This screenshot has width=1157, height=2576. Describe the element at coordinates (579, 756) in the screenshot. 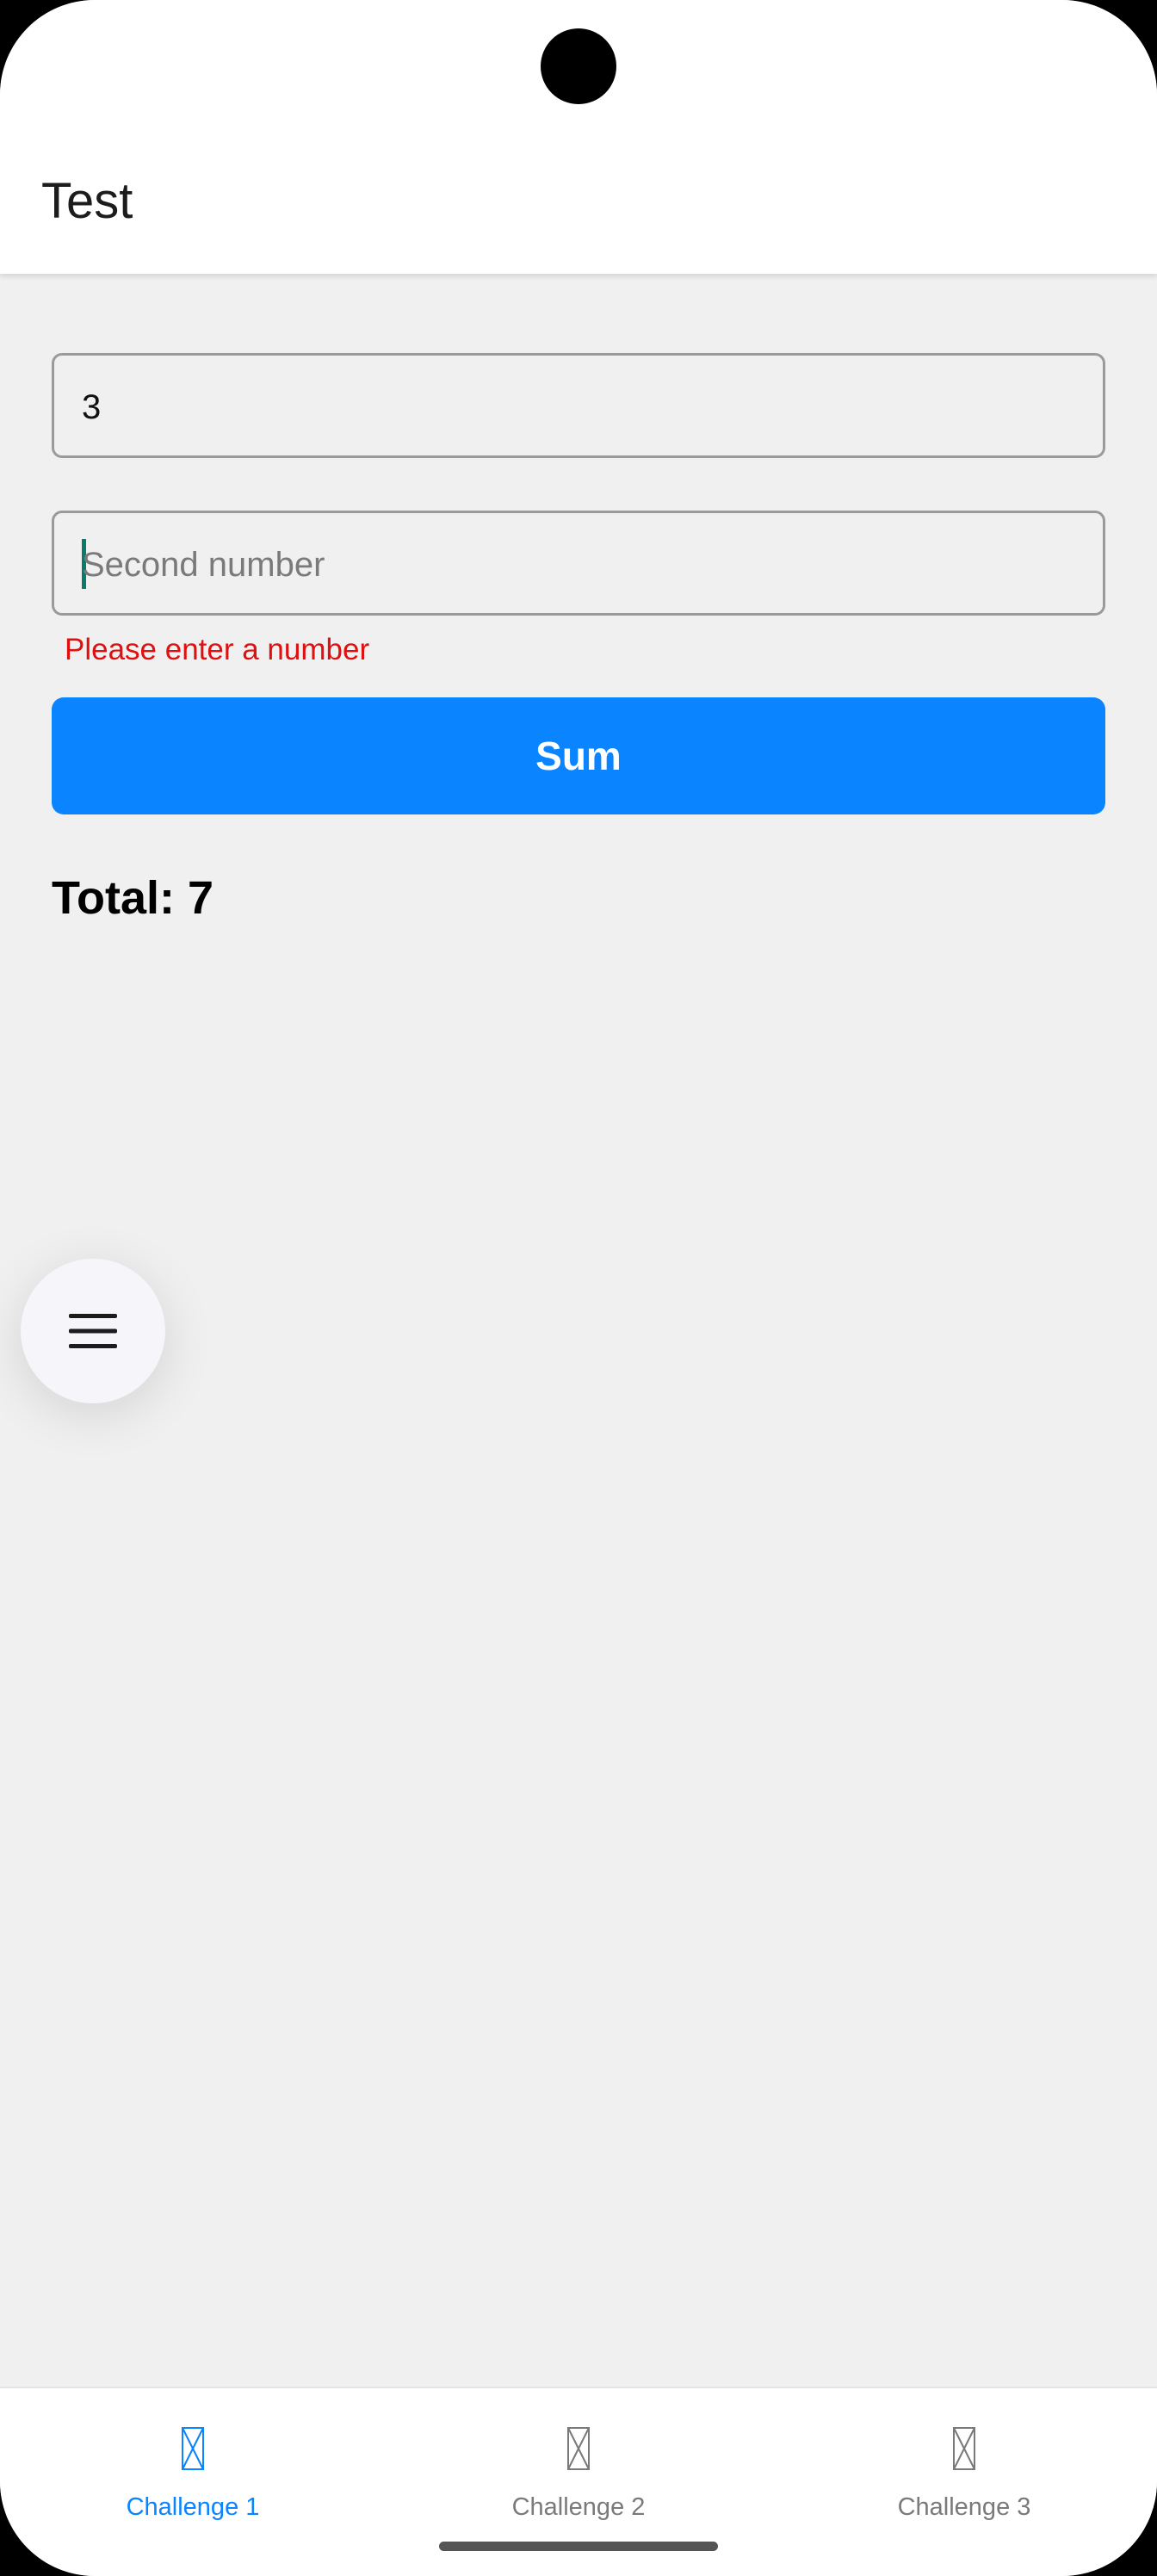

I see `sum-button: Sum` at that location.